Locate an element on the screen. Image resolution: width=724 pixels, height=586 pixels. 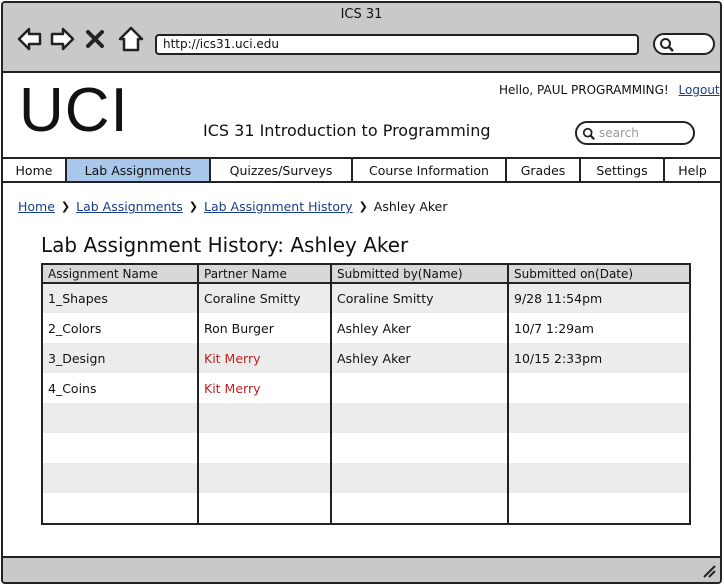
stop-x-icon is located at coordinates (97, 39).